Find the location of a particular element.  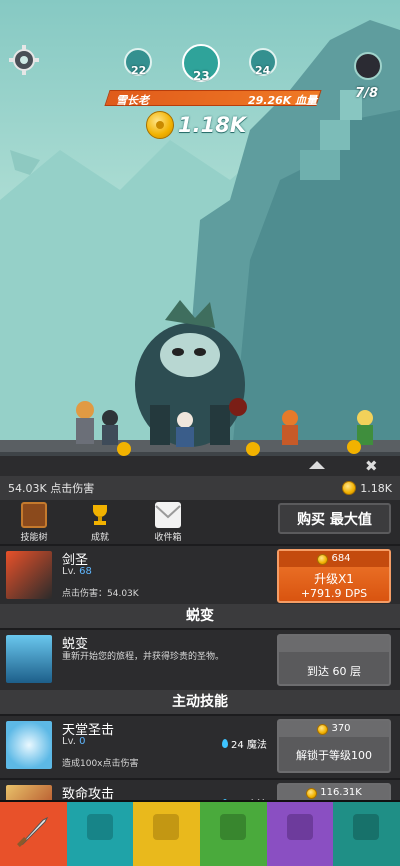

trophy-icon is located at coordinates (100, 515).